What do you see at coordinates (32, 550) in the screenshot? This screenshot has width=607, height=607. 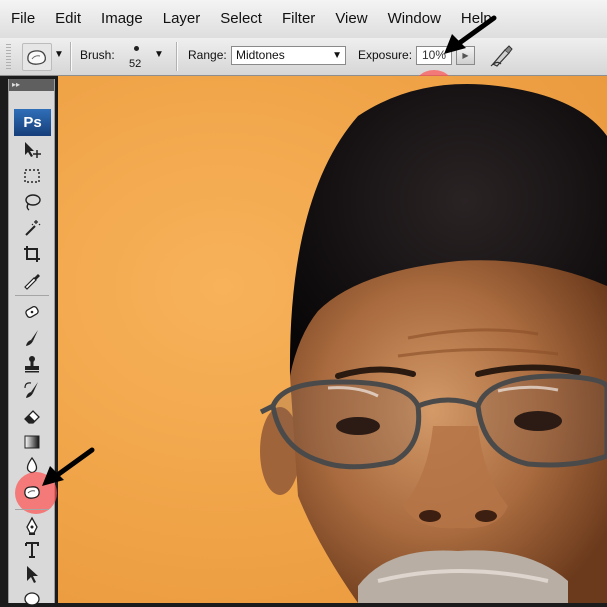 I see `type-tool-icon` at bounding box center [32, 550].